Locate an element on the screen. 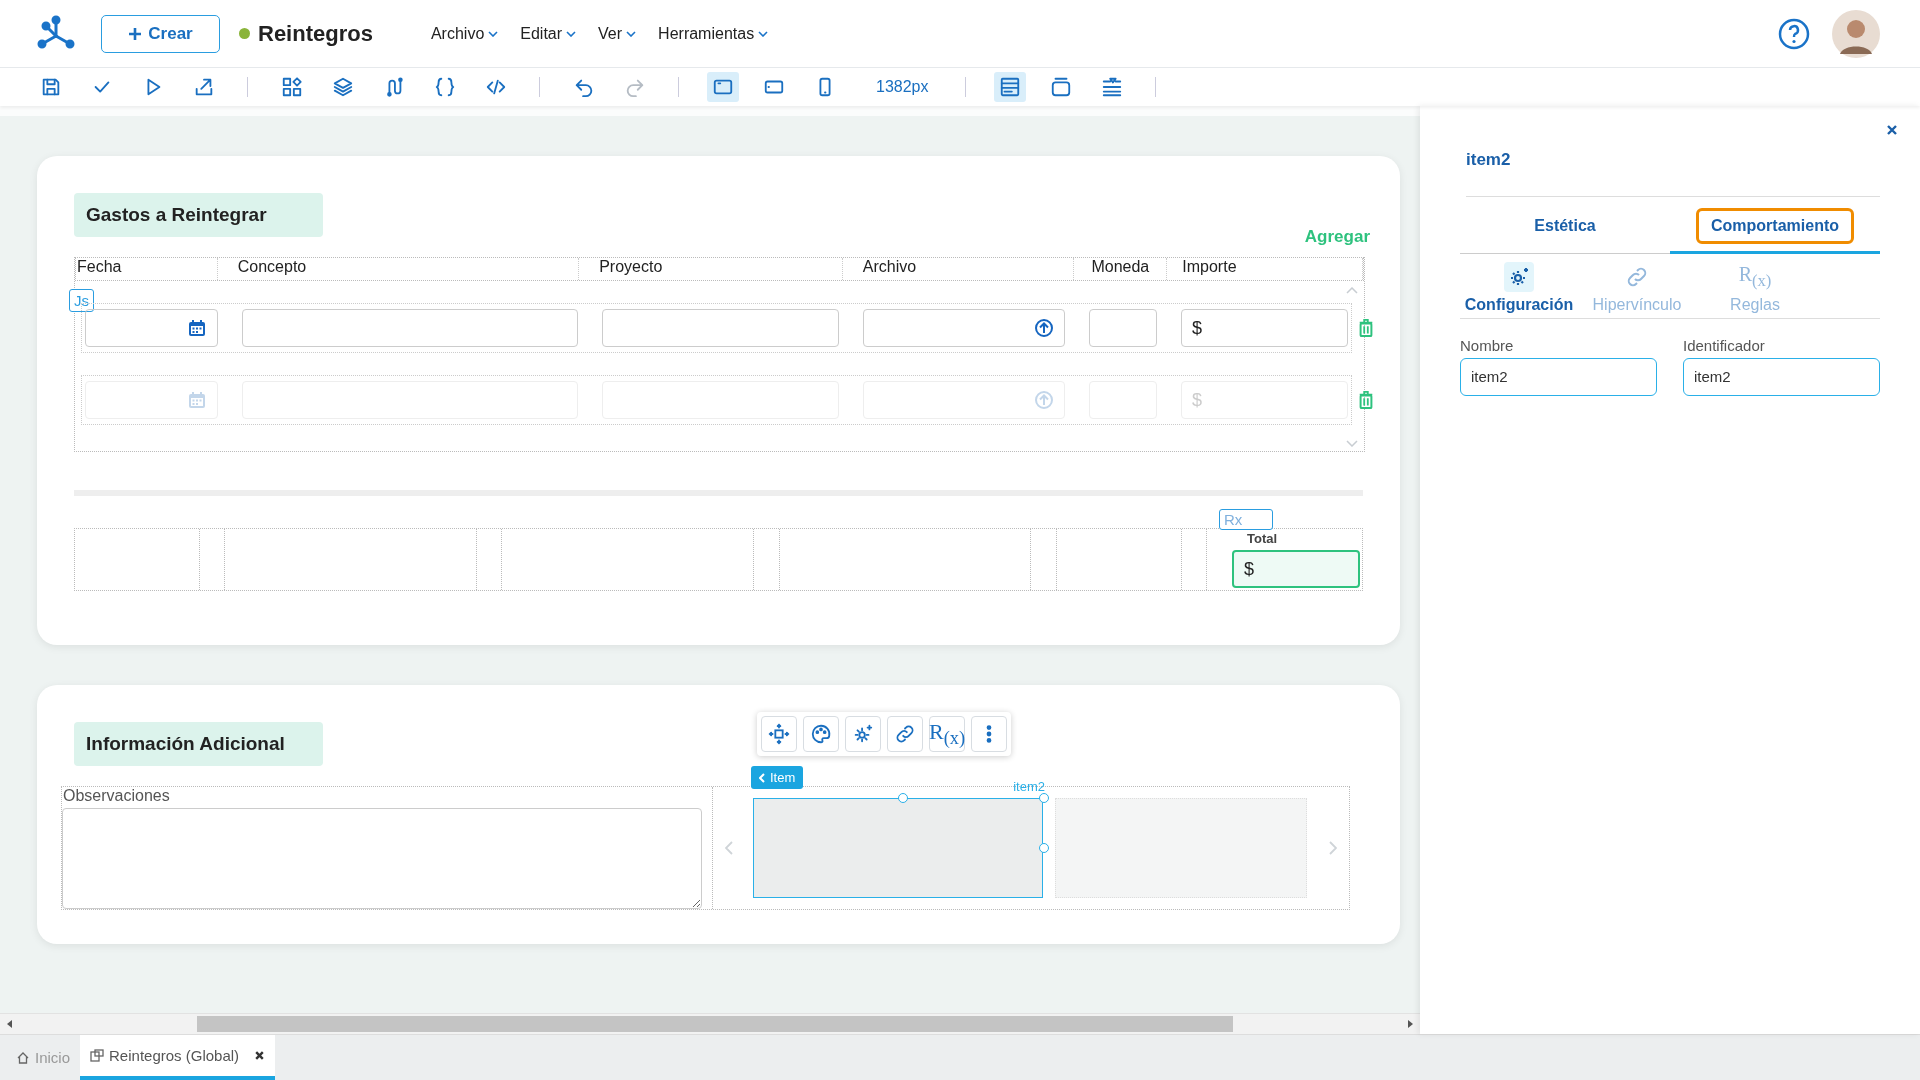 The image size is (1920, 1080). amount-field: $ is located at coordinates (1264, 328).